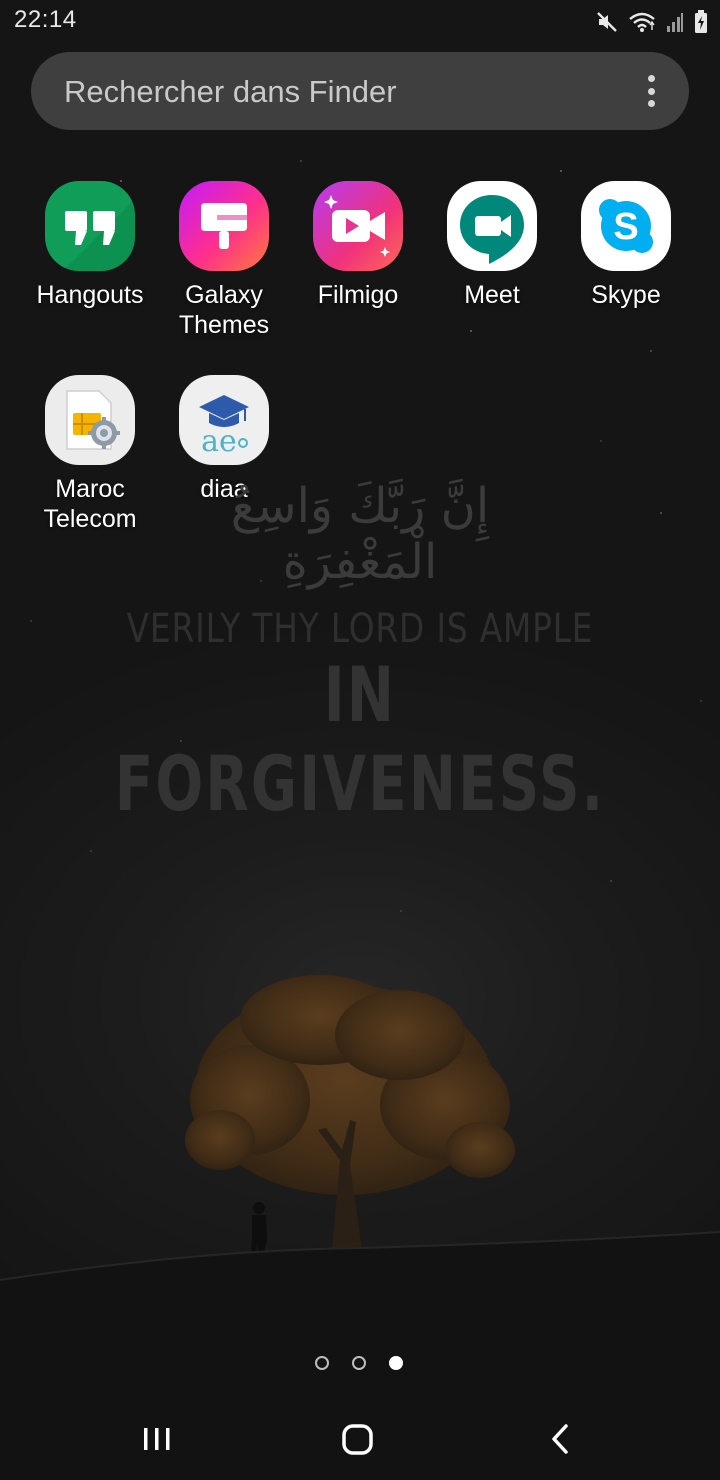 The width and height of the screenshot is (720, 1480). What do you see at coordinates (626, 295) in the screenshot?
I see `app-label: Skype` at bounding box center [626, 295].